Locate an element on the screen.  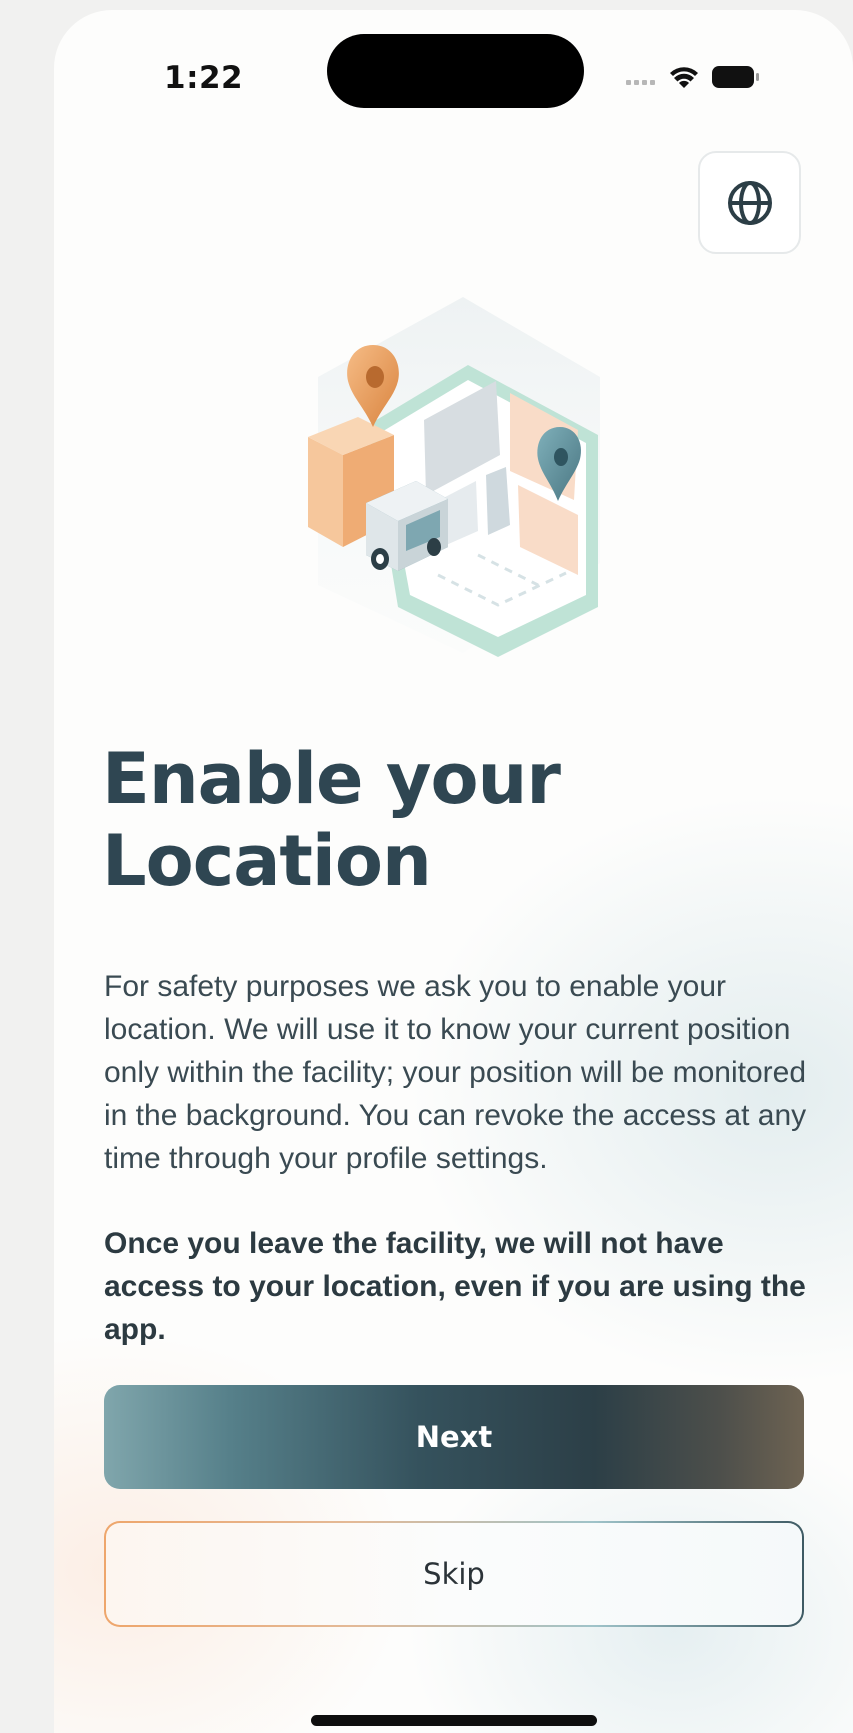
page-title: Enable your Location is located at coordinates (452, 820).